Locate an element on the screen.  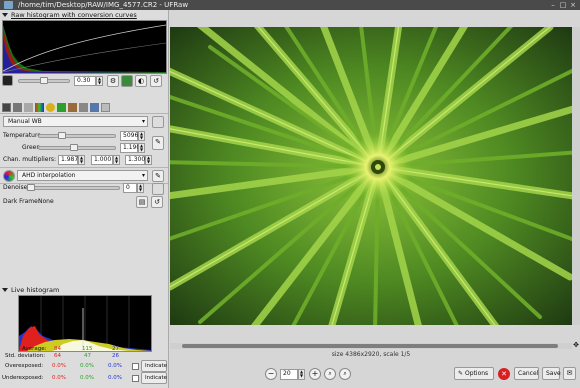
tab-exif-icon is located at coordinates (94, 107).